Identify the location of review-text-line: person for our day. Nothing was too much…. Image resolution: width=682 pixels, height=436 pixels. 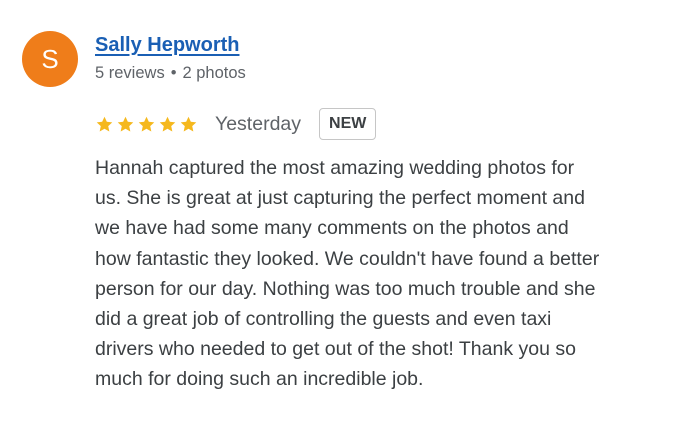
(345, 288).